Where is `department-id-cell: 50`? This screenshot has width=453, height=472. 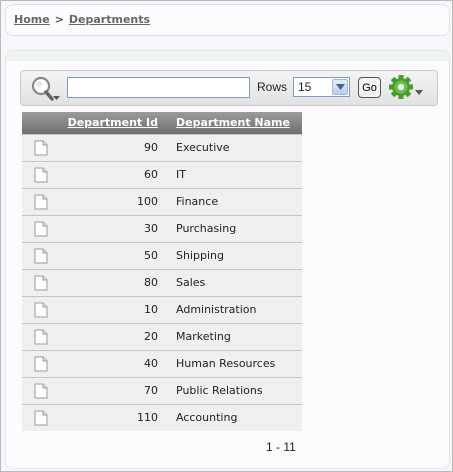 department-id-cell: 50 is located at coordinates (112, 255).